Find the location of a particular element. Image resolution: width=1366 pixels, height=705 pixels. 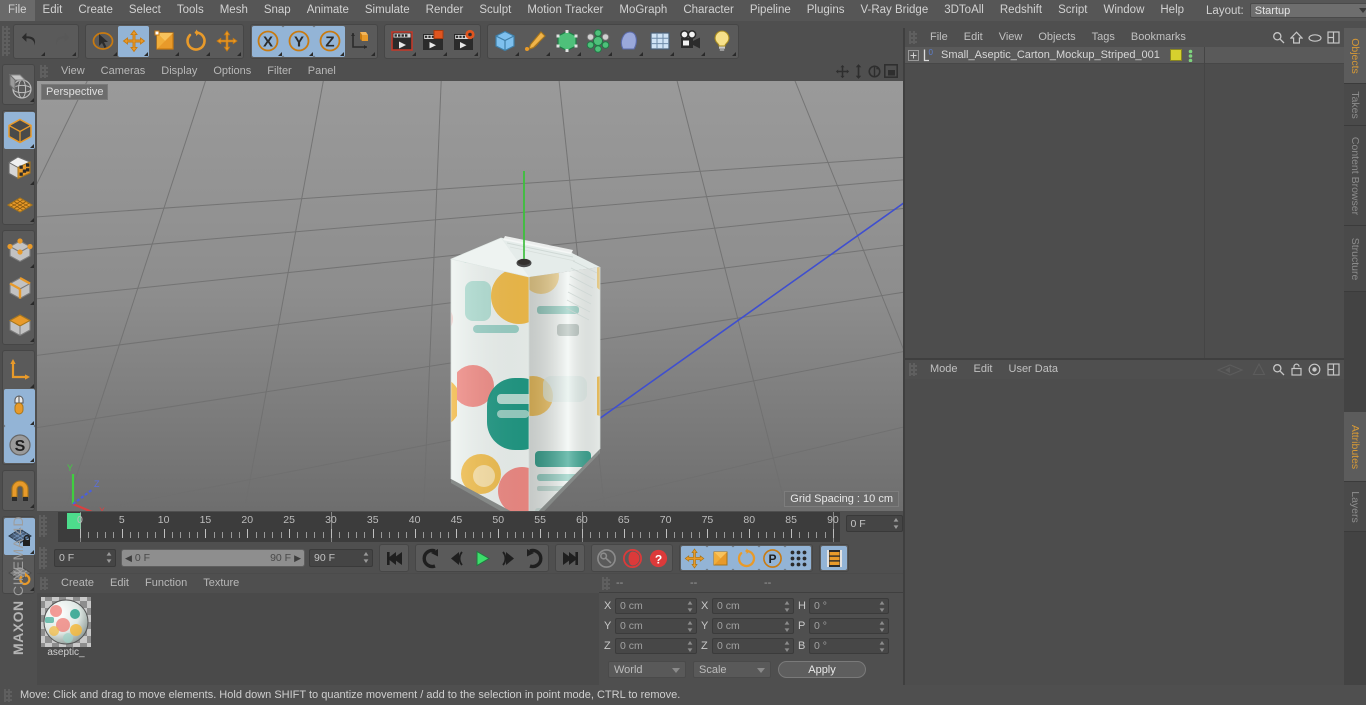

search-icon is located at coordinates (1278, 369).